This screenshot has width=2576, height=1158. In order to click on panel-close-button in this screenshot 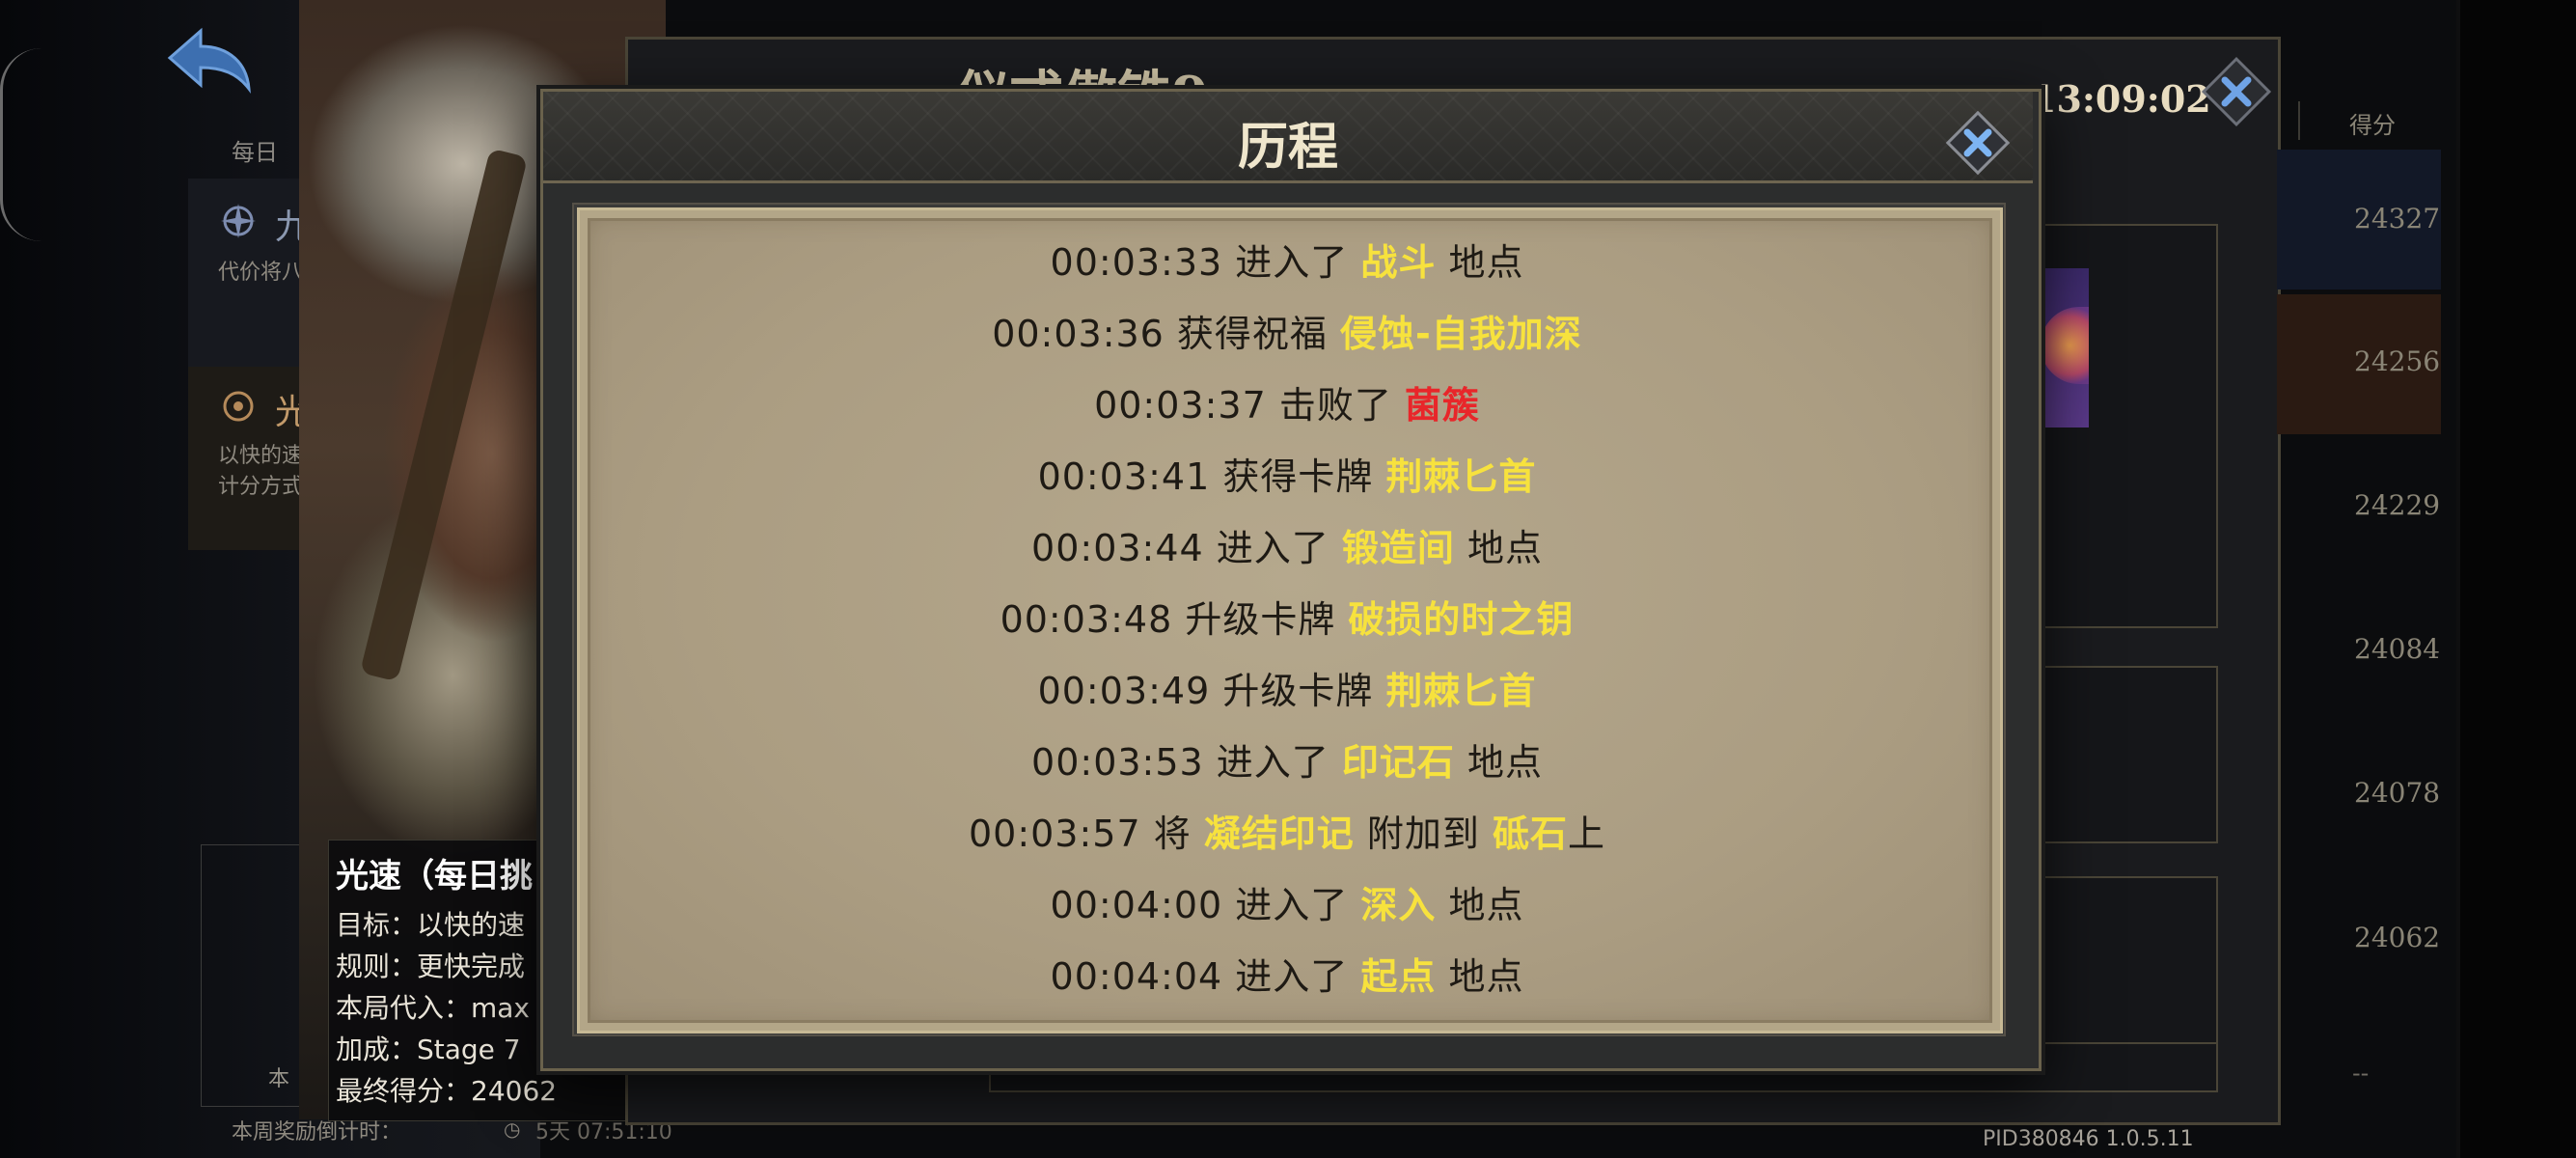, I will do `click(2236, 91)`.